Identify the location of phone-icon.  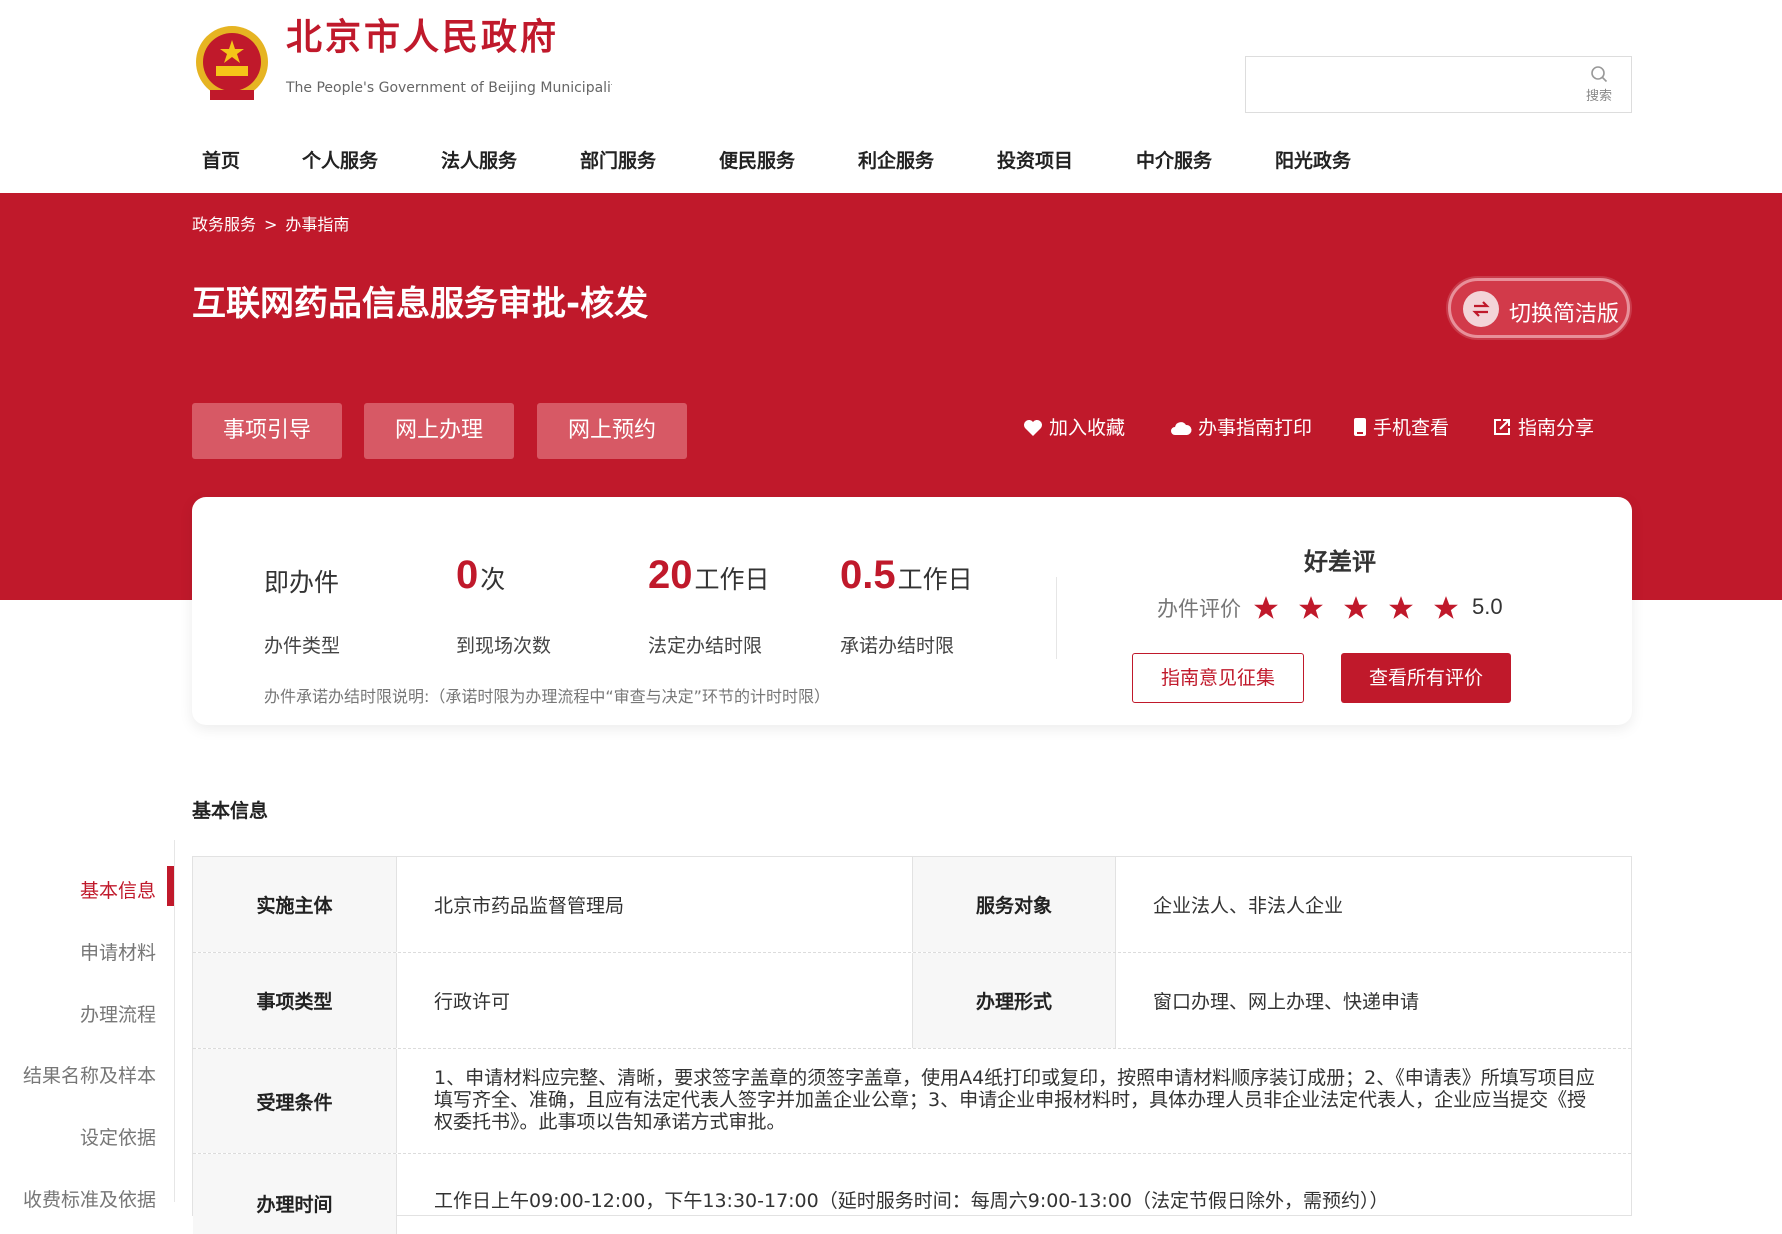
(1360, 427).